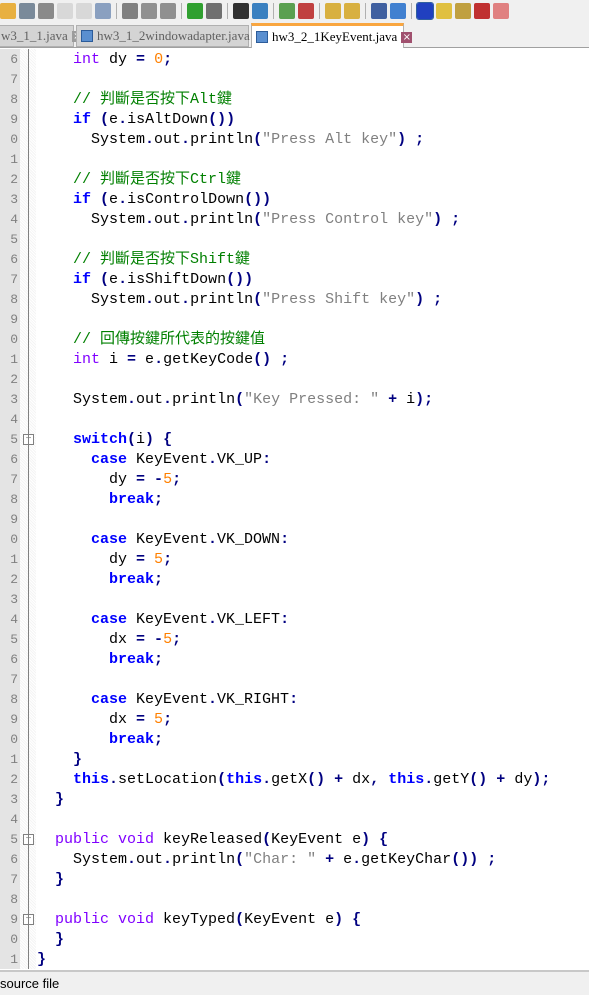  What do you see at coordinates (150, 399) in the screenshot?
I see `code-token-id: out` at bounding box center [150, 399].